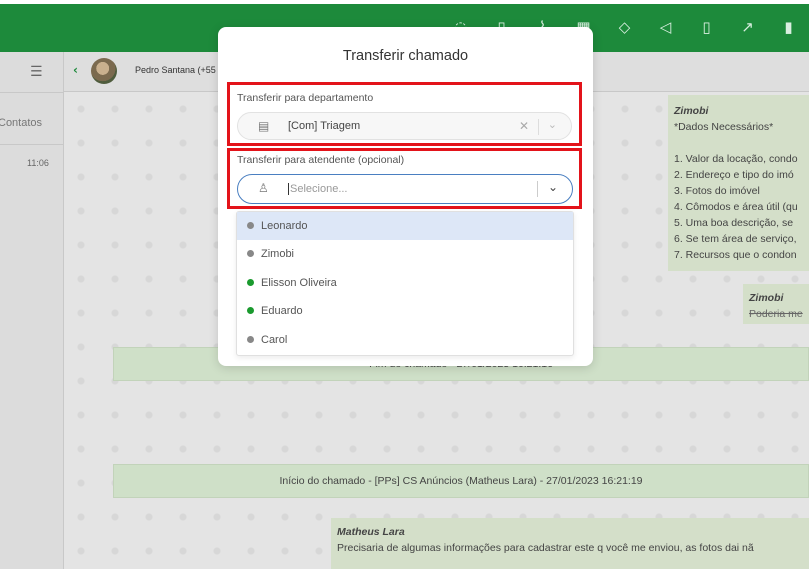 The width and height of the screenshot is (809, 569). I want to click on dropdown-option: Eduardo, so click(405, 311).